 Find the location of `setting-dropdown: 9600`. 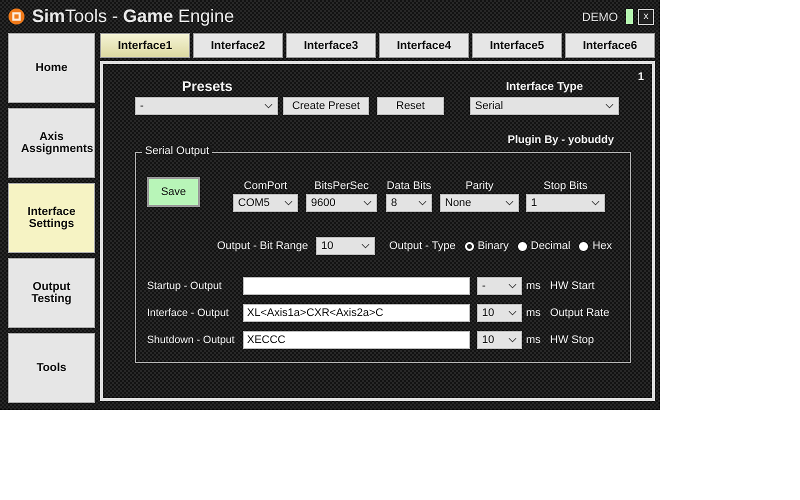

setting-dropdown: 9600 is located at coordinates (341, 203).